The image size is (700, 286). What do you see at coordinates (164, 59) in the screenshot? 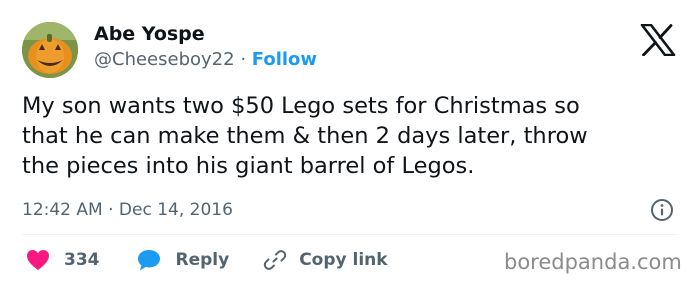
I see `author-handle: @Cheeseboy22` at bounding box center [164, 59].